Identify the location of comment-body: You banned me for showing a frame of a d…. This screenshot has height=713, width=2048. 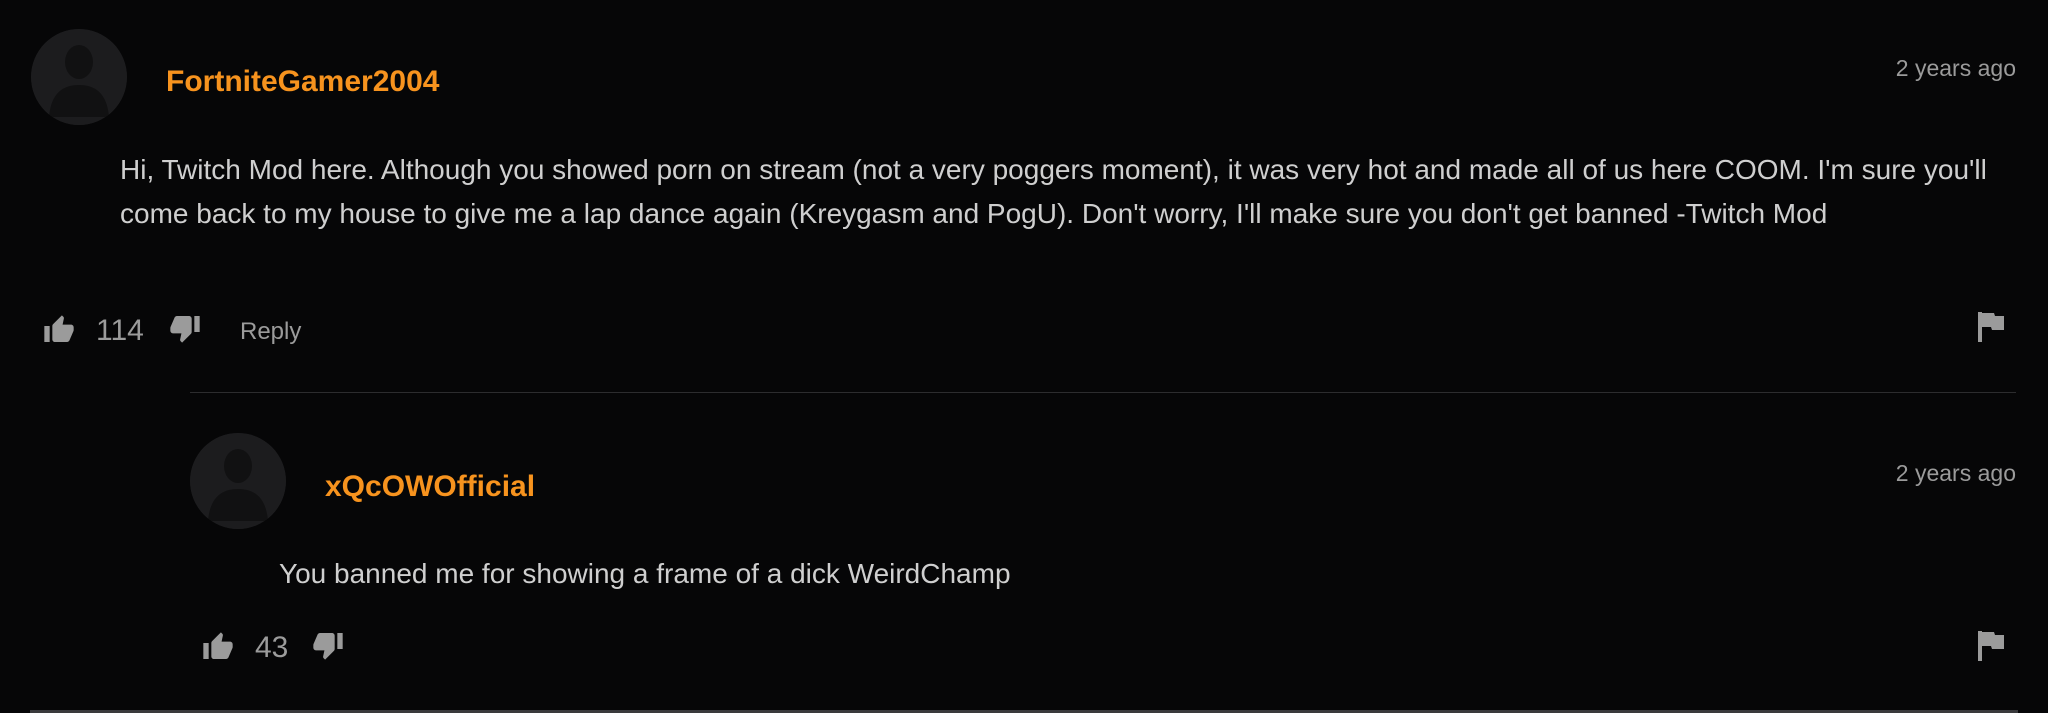
(645, 573).